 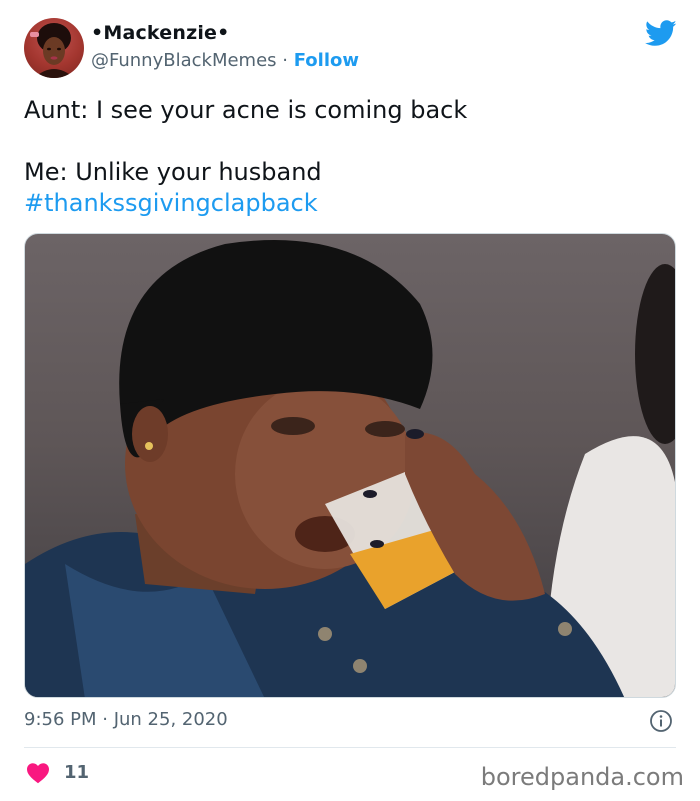 I want to click on author-handle-row: @FunnyBlackMemes · Follow, so click(x=225, y=60).